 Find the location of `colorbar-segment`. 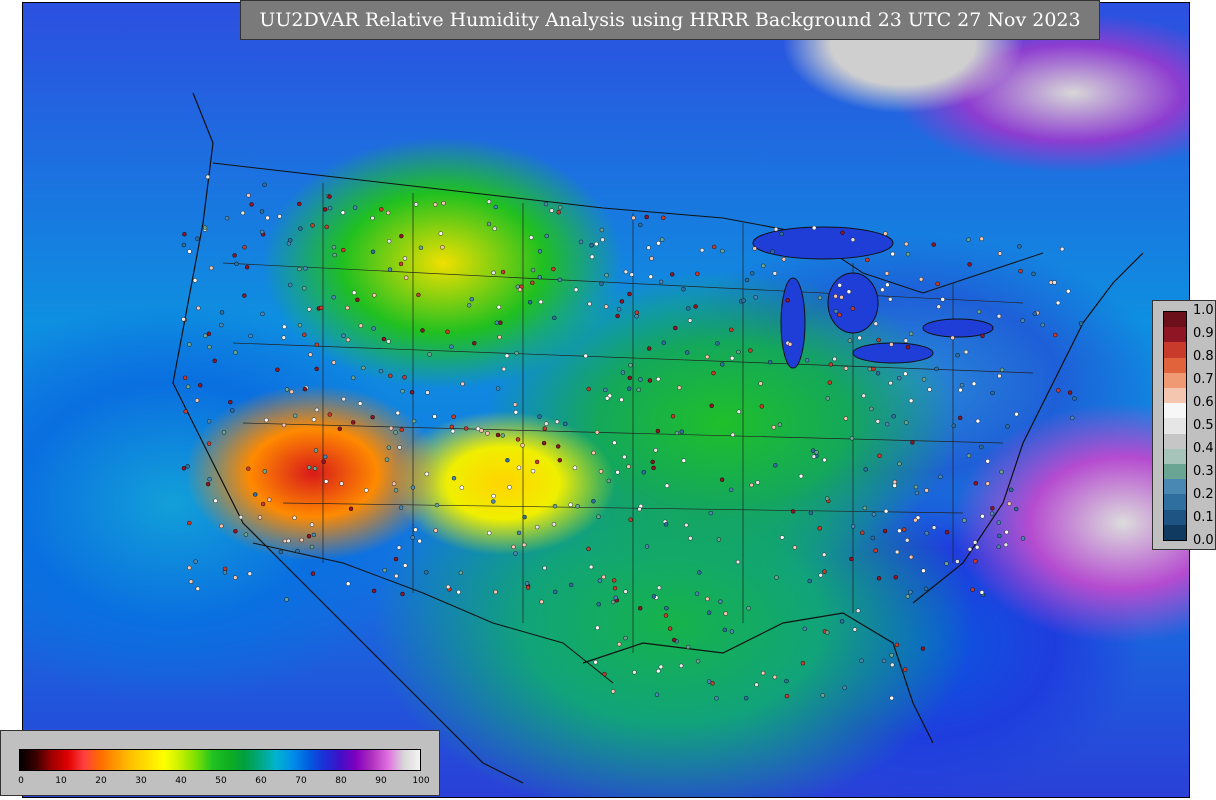

colorbar-segment is located at coordinates (1175, 472).